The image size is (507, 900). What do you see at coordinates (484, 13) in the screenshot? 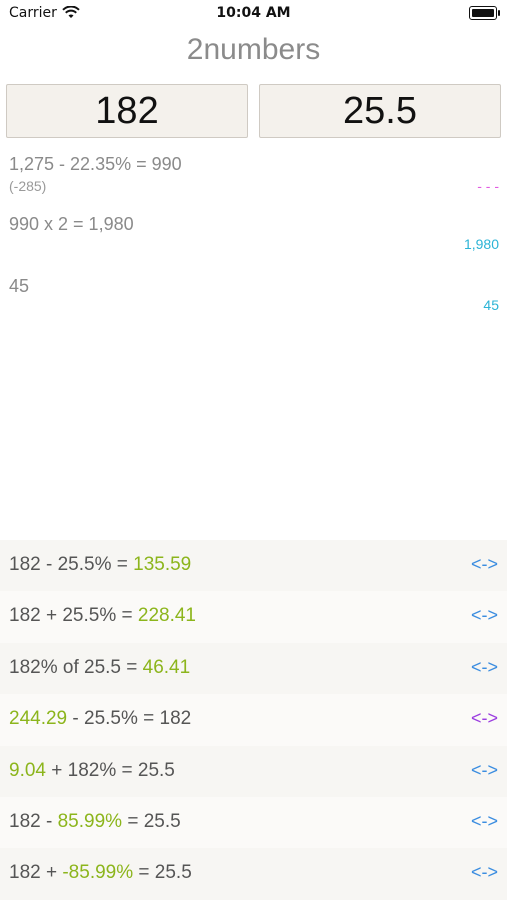
I see `battery-icon` at bounding box center [484, 13].